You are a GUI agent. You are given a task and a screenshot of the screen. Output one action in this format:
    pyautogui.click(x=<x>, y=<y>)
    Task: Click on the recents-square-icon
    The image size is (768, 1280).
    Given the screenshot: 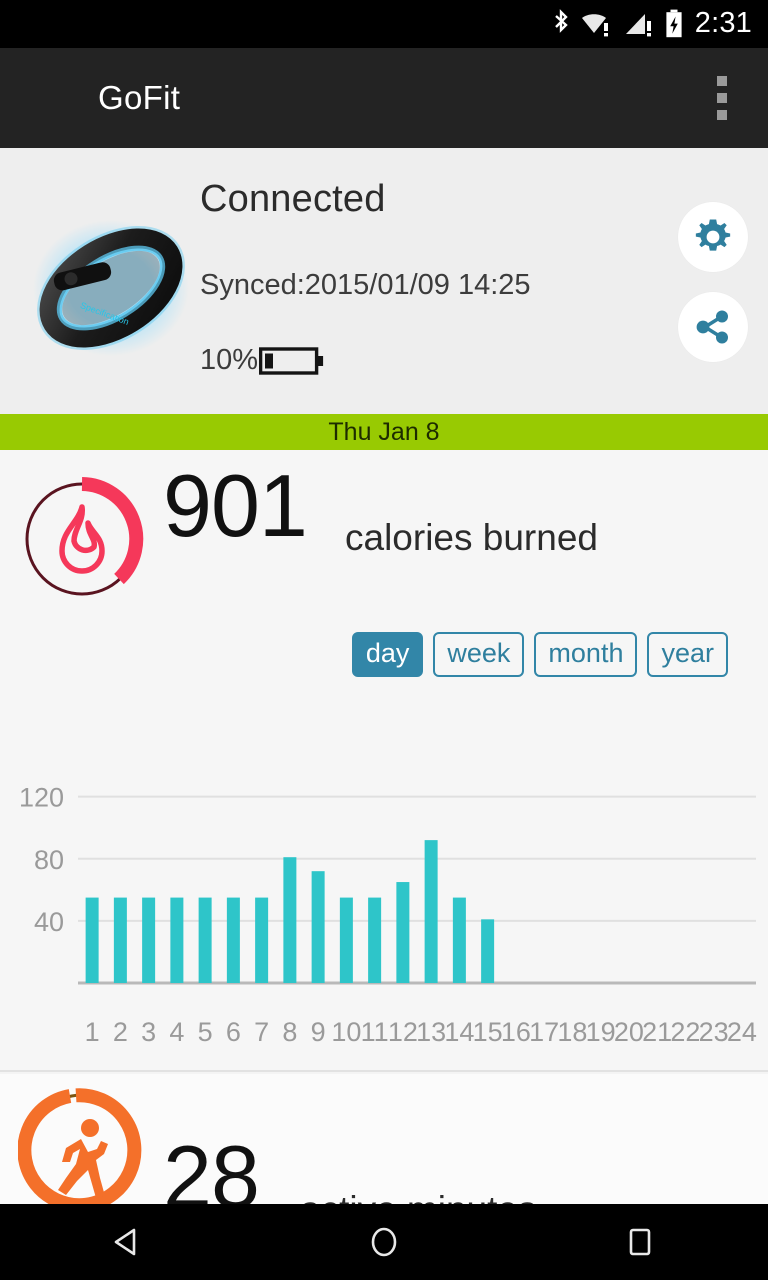 What is the action you would take?
    pyautogui.click(x=640, y=1242)
    